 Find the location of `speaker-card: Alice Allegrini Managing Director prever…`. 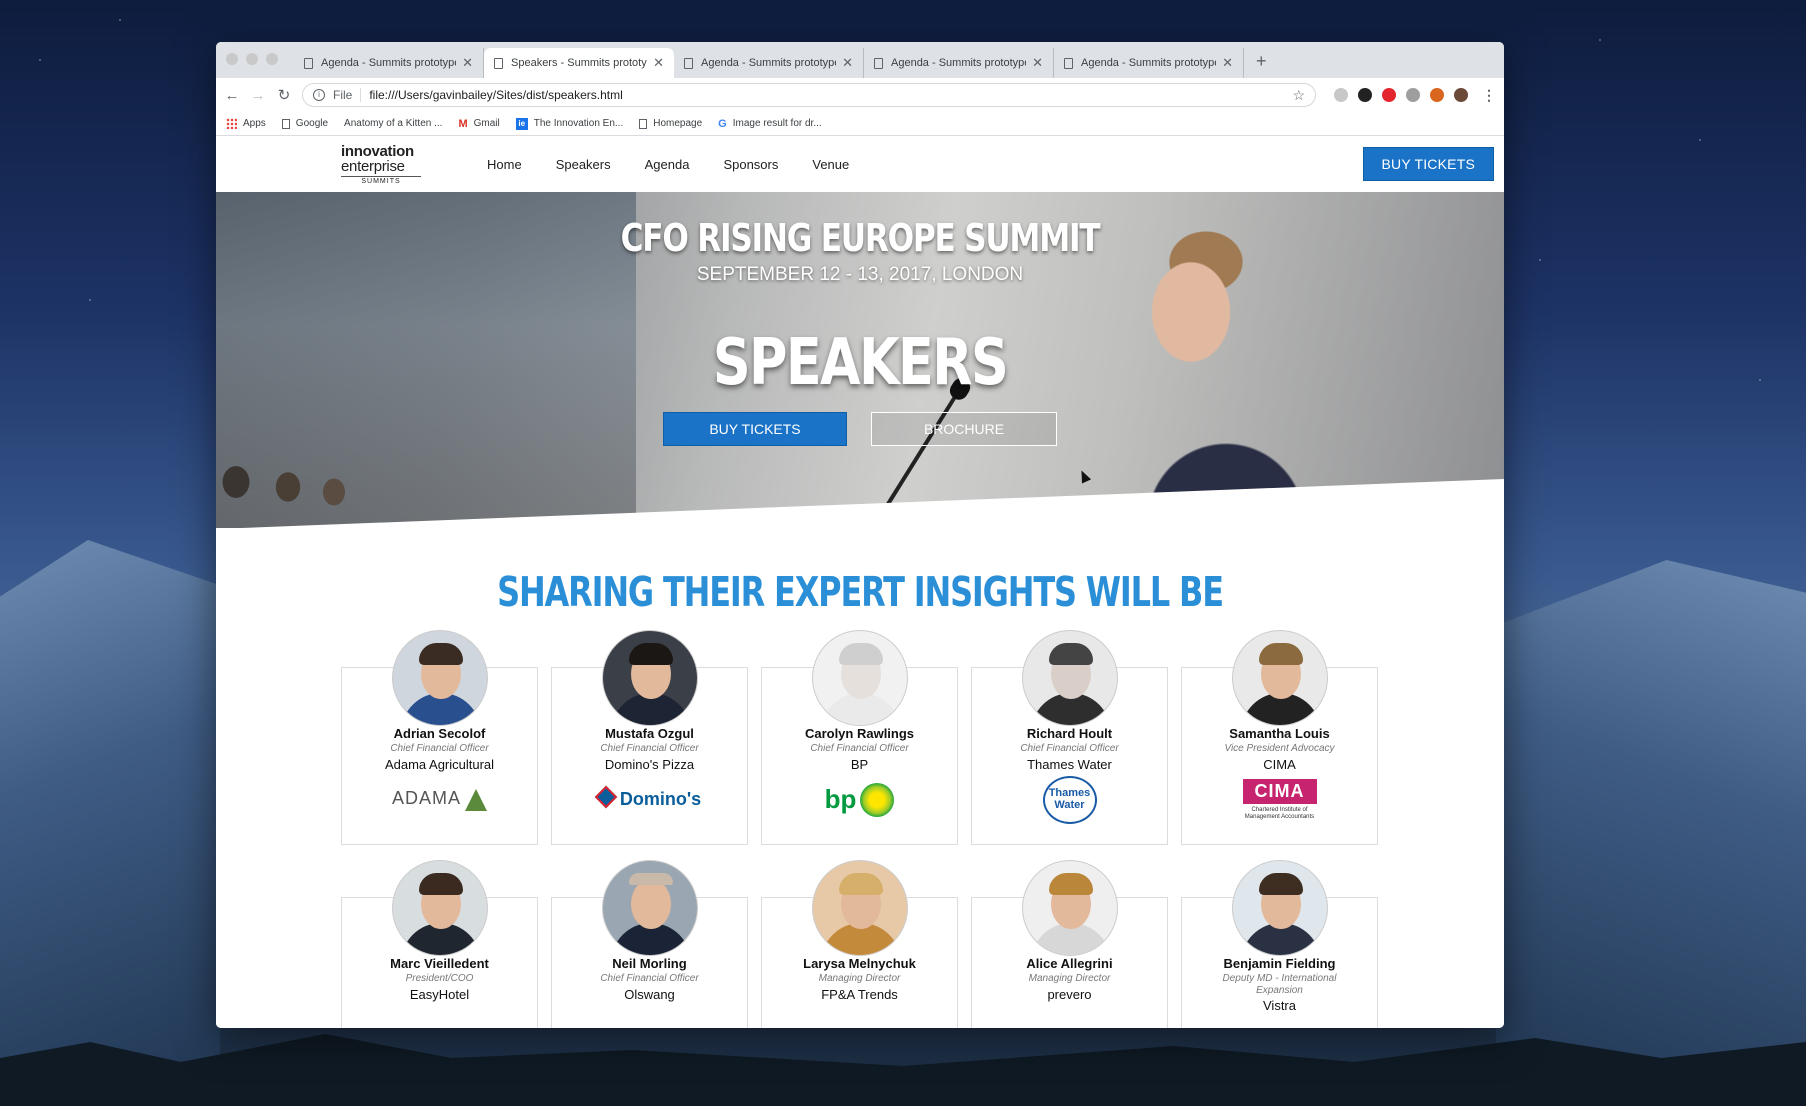

speaker-card: Alice Allegrini Managing Director prever… is located at coordinates (1069, 944).